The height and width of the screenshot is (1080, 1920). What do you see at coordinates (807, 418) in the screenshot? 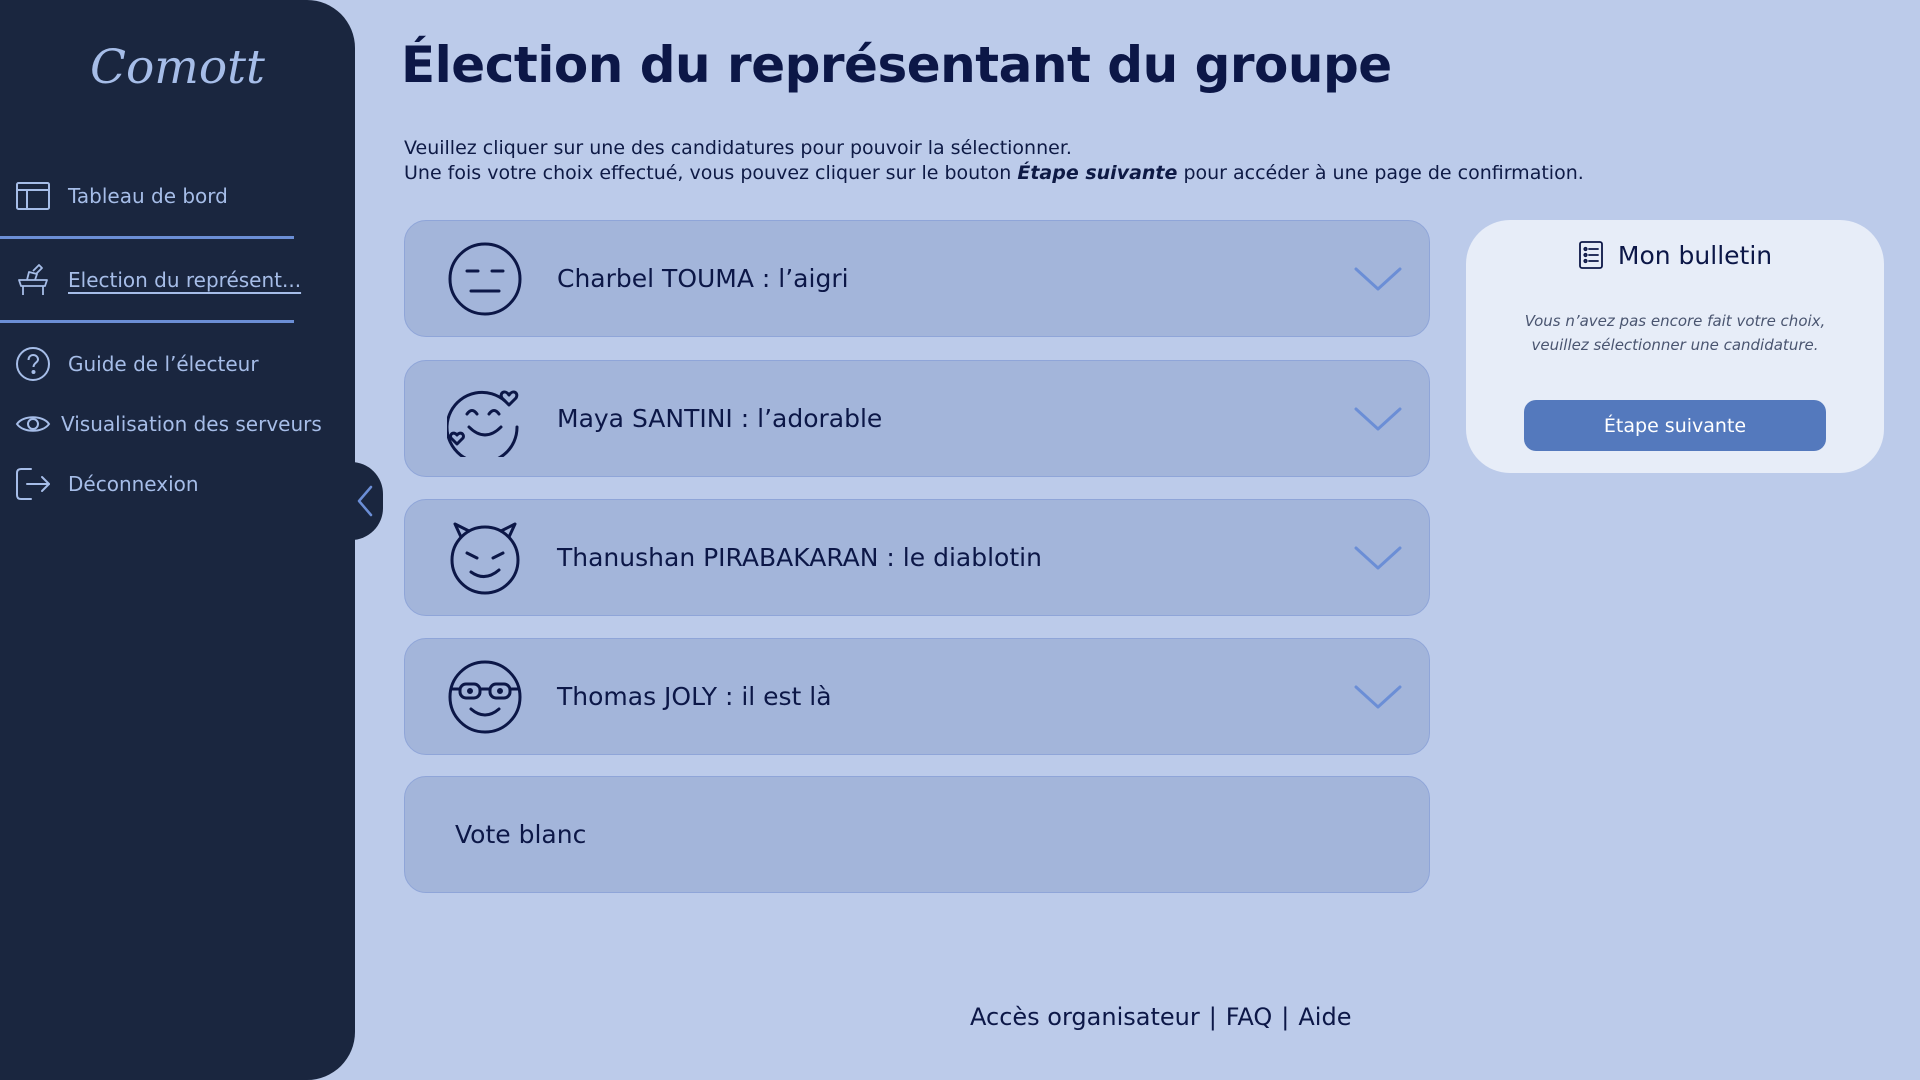
I see `candidate-tagline: : l’adorable` at bounding box center [807, 418].